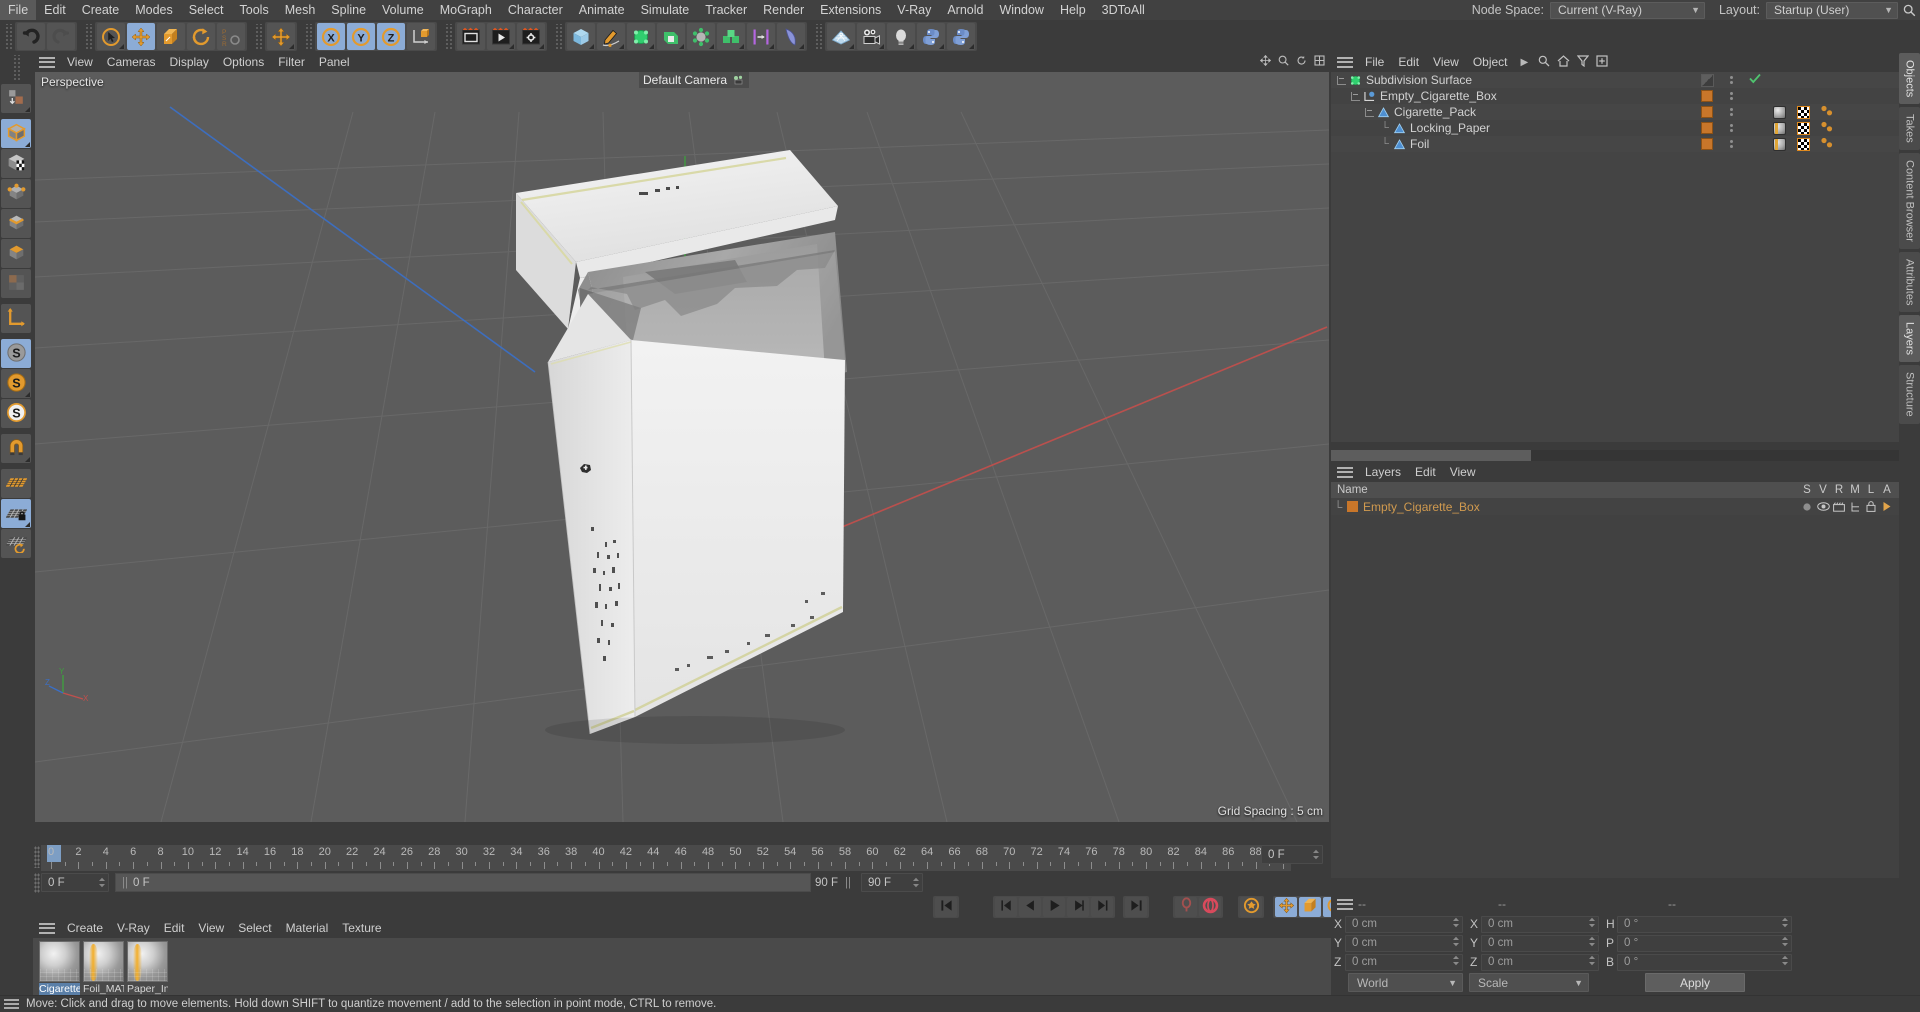 The height and width of the screenshot is (1012, 1920). What do you see at coordinates (16, 253) in the screenshot?
I see `polygons-mode-button` at bounding box center [16, 253].